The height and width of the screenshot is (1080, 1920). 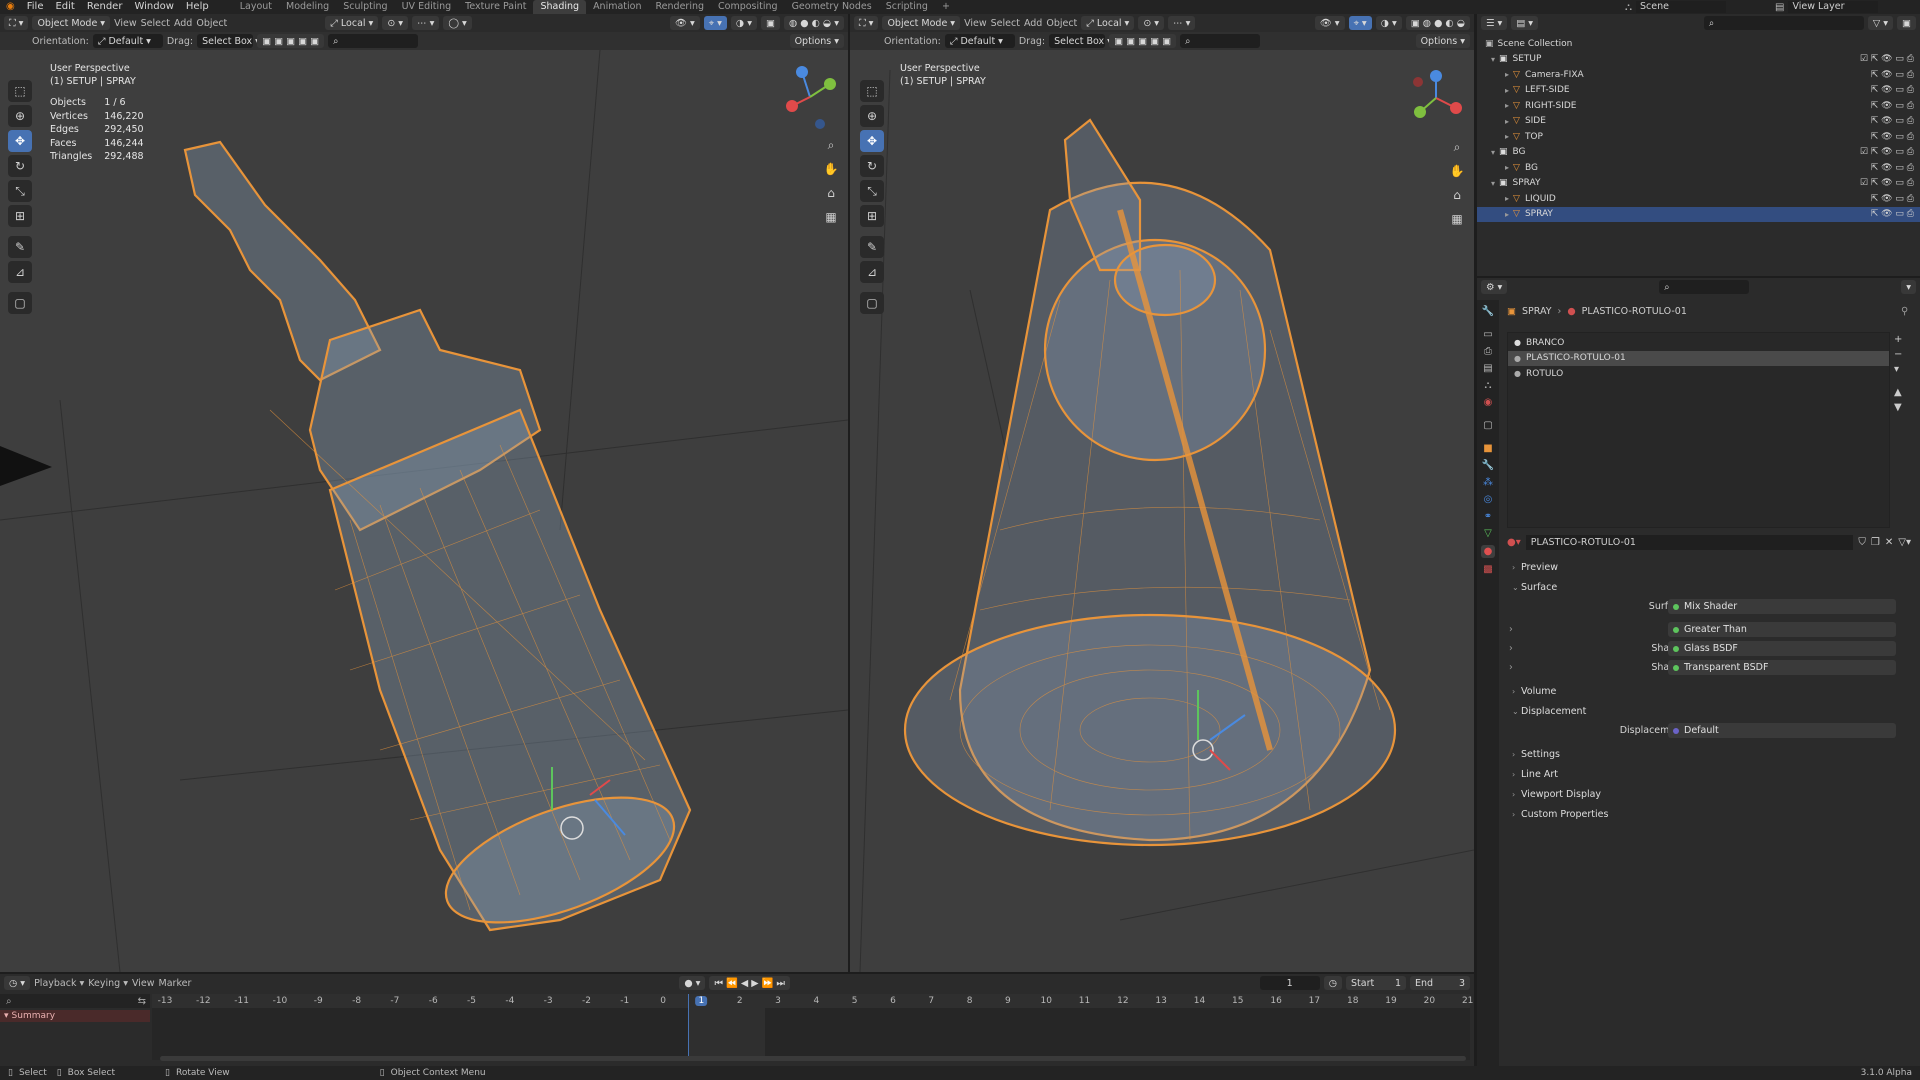 I want to click on measure-tool-icon: ⊿, so click(x=20, y=272).